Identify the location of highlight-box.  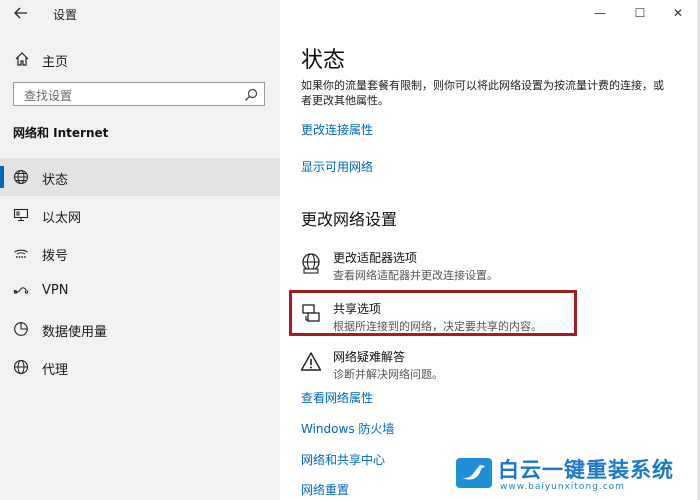
(433, 313).